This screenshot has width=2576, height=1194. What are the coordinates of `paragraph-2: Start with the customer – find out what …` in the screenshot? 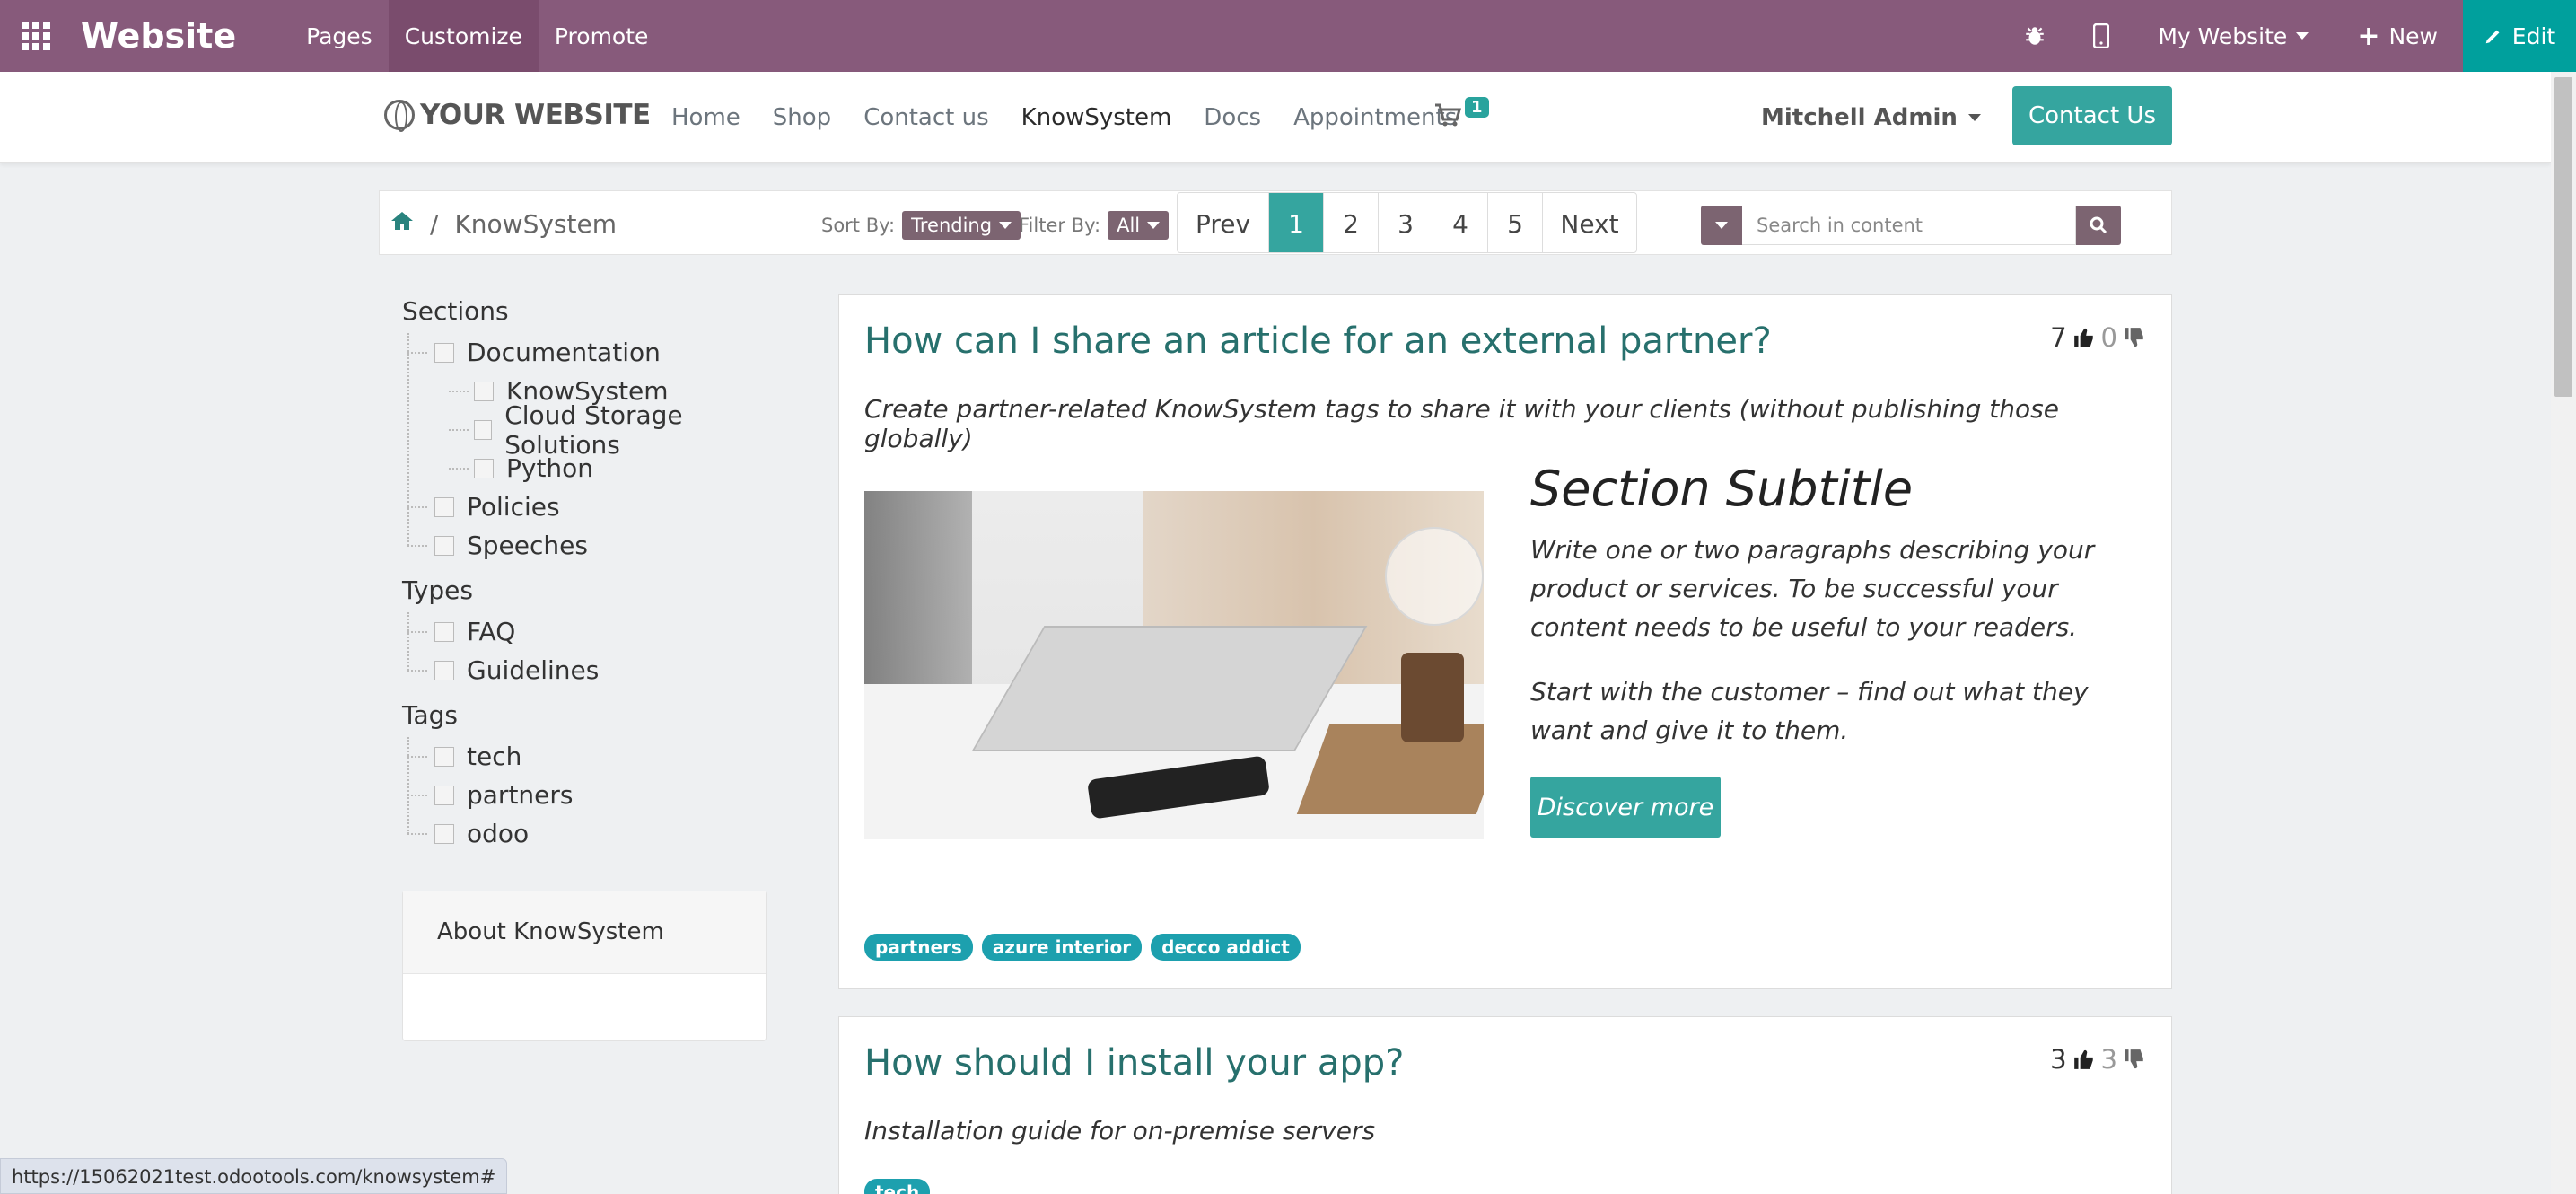 It's located at (1809, 711).